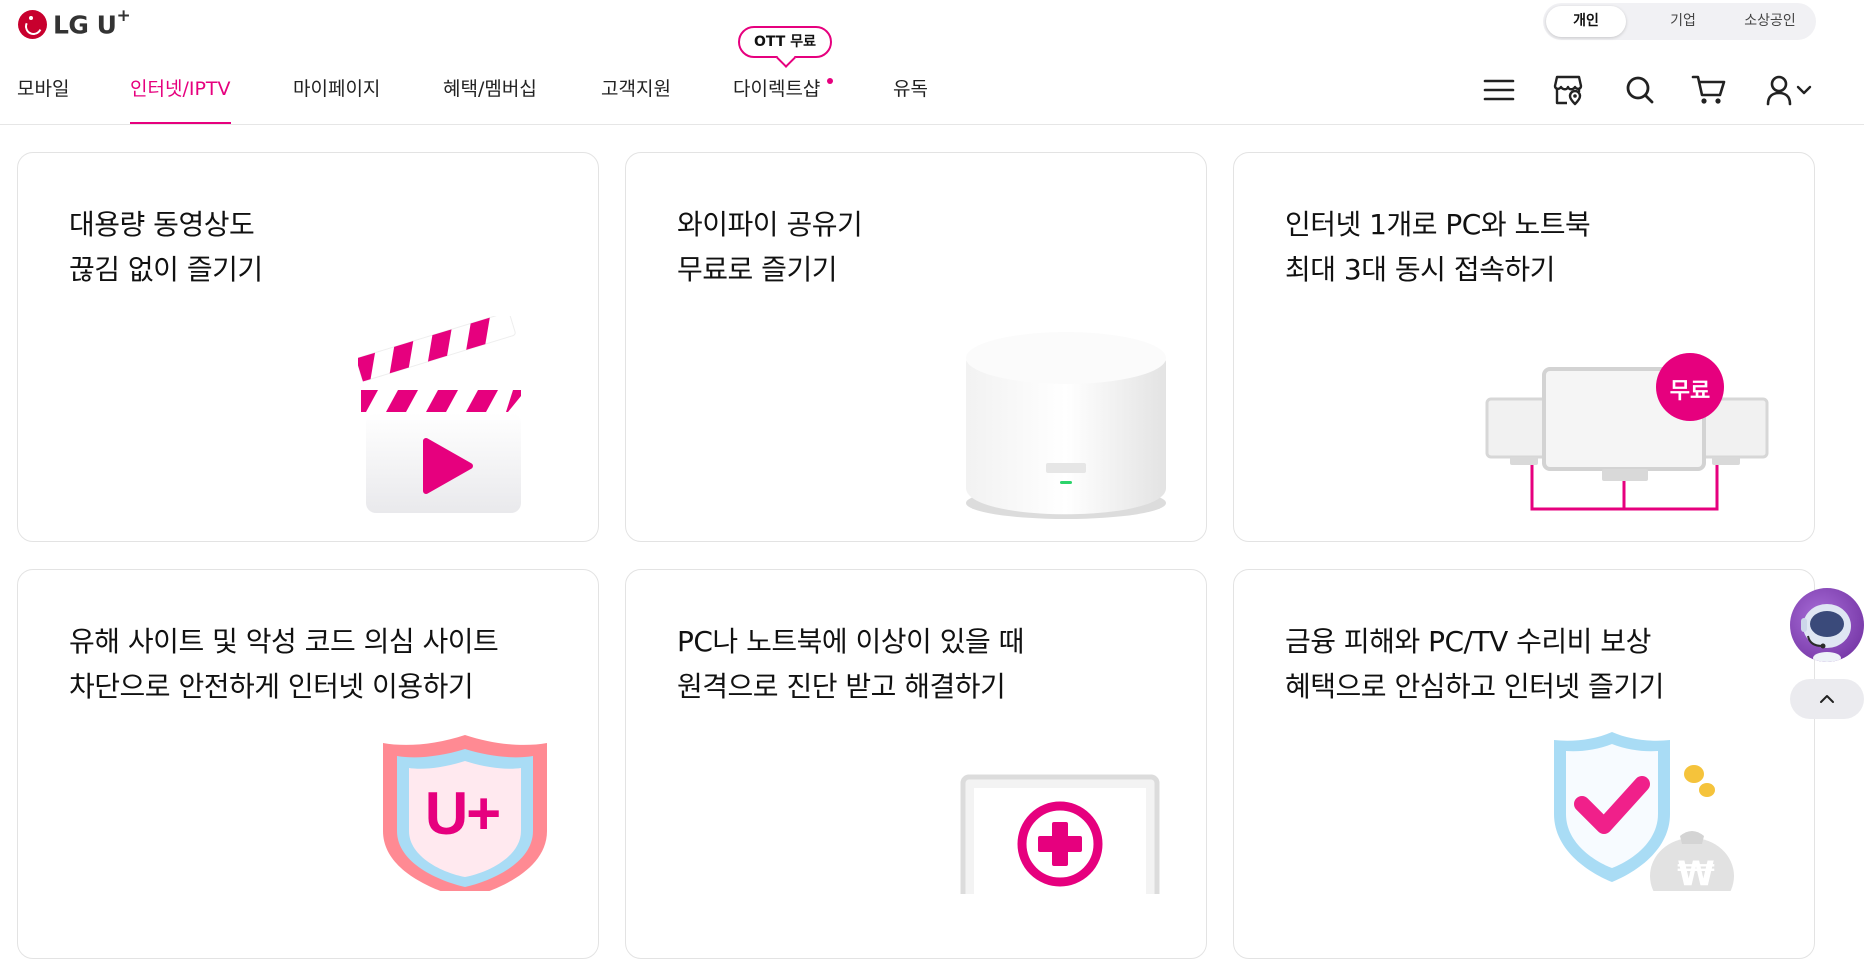 This screenshot has width=1864, height=959. I want to click on chatbot-avatar-icon, so click(1826, 633).